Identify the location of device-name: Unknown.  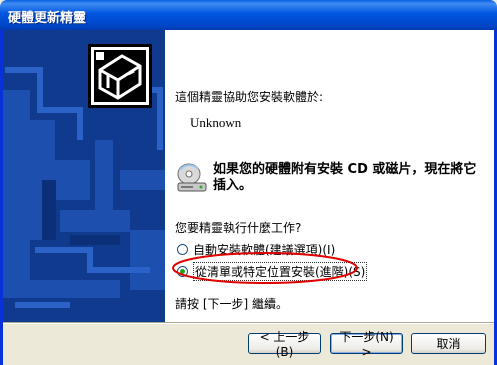
(216, 122).